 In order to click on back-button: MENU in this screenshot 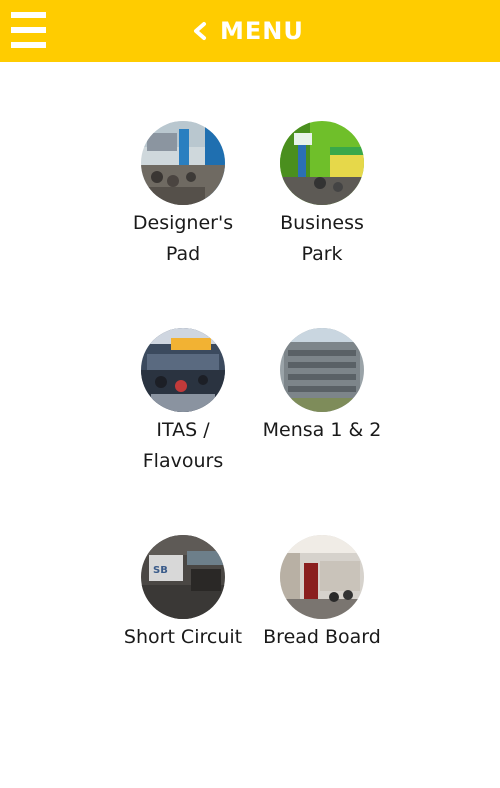, I will do `click(248, 31)`.